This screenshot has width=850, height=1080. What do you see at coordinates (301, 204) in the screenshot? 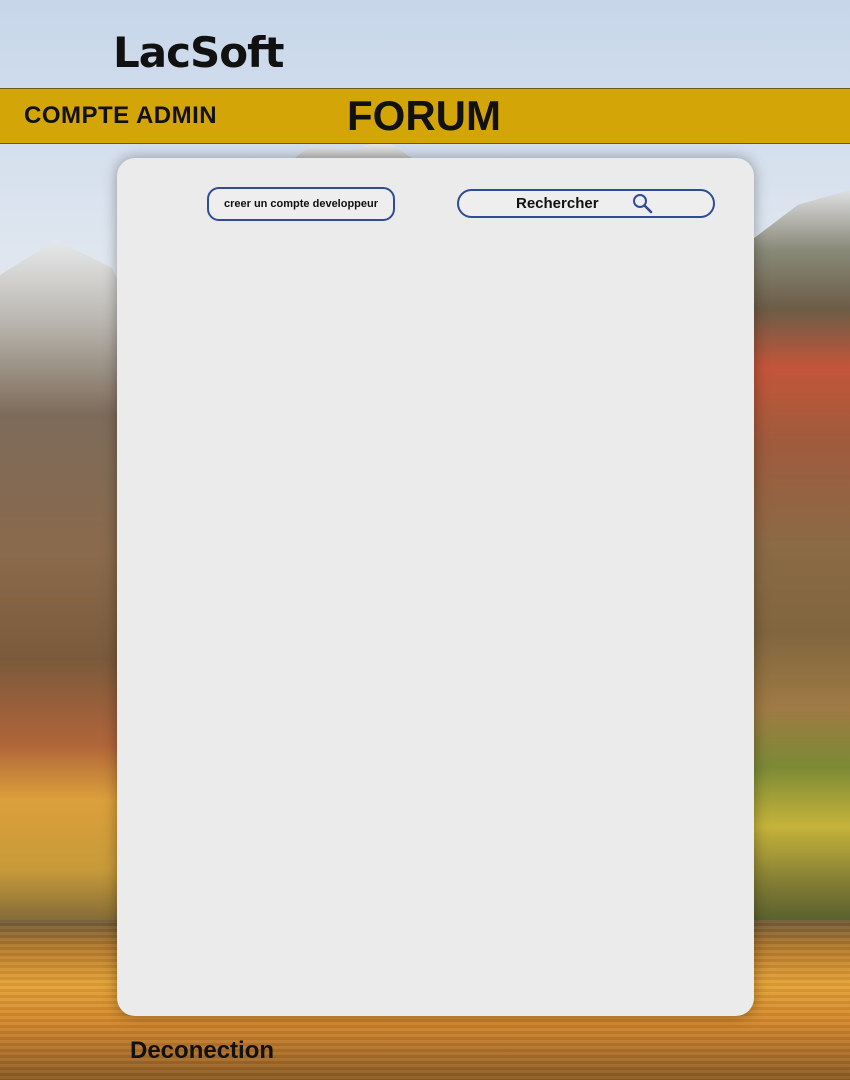
I see `create-developer-account-button: creer un compte developpeur` at bounding box center [301, 204].